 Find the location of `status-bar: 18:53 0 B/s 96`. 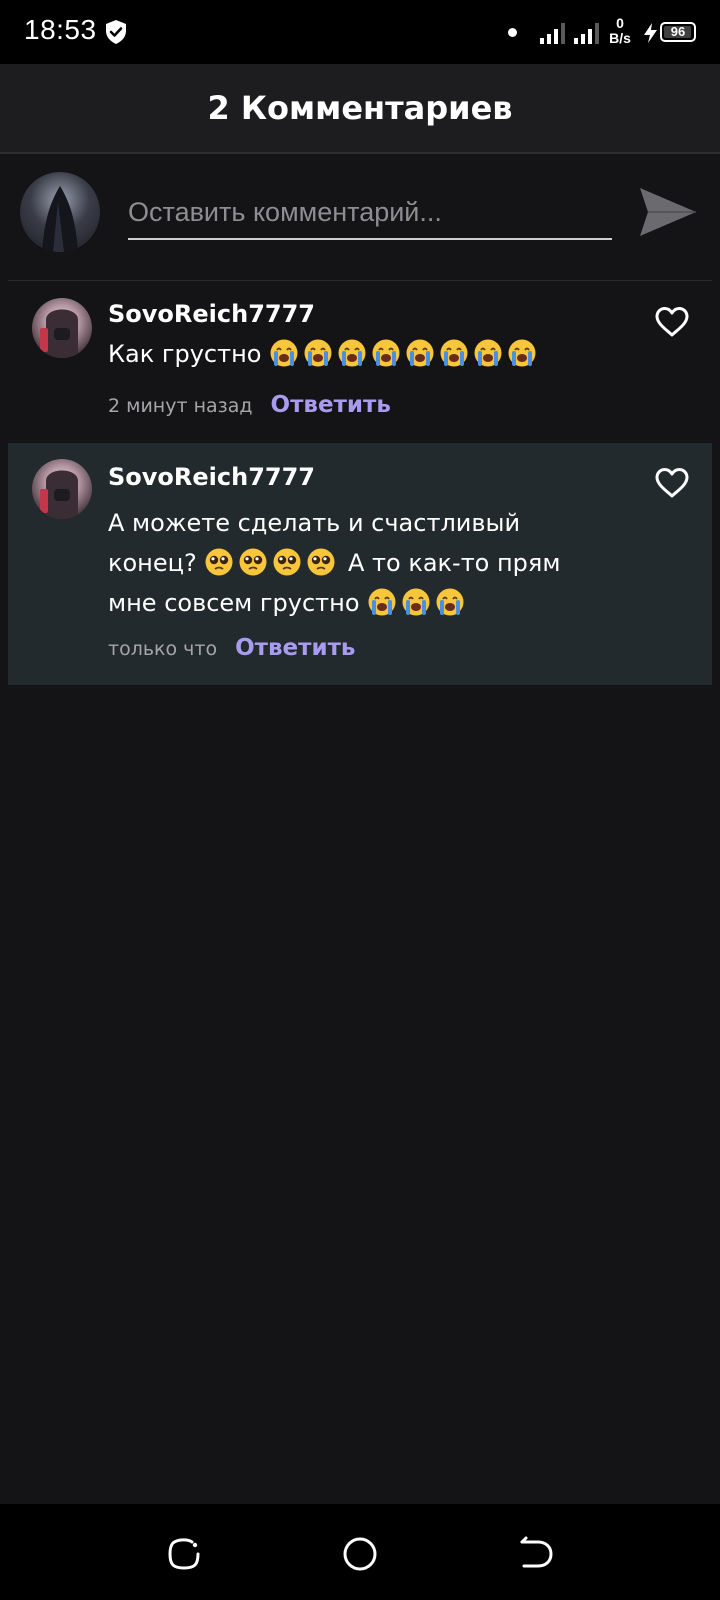

status-bar: 18:53 0 B/s 96 is located at coordinates (360, 32).